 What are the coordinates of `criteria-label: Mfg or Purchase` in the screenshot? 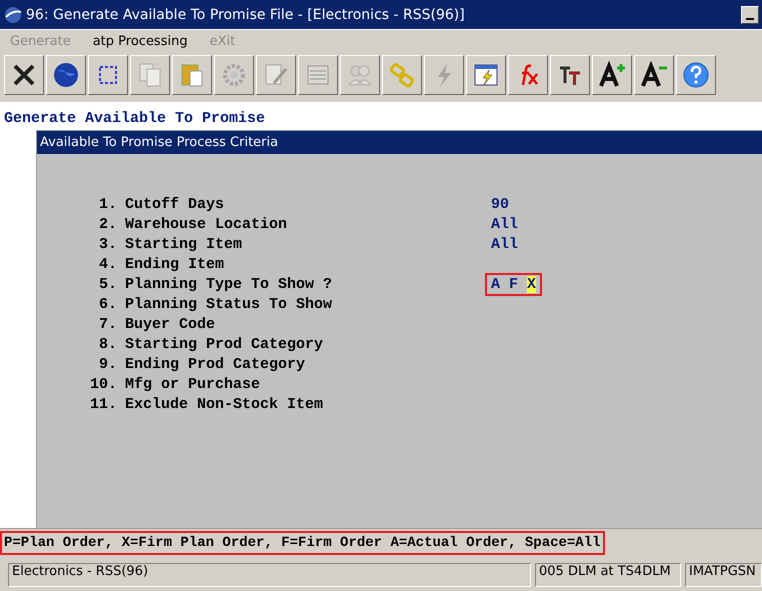 It's located at (193, 384).